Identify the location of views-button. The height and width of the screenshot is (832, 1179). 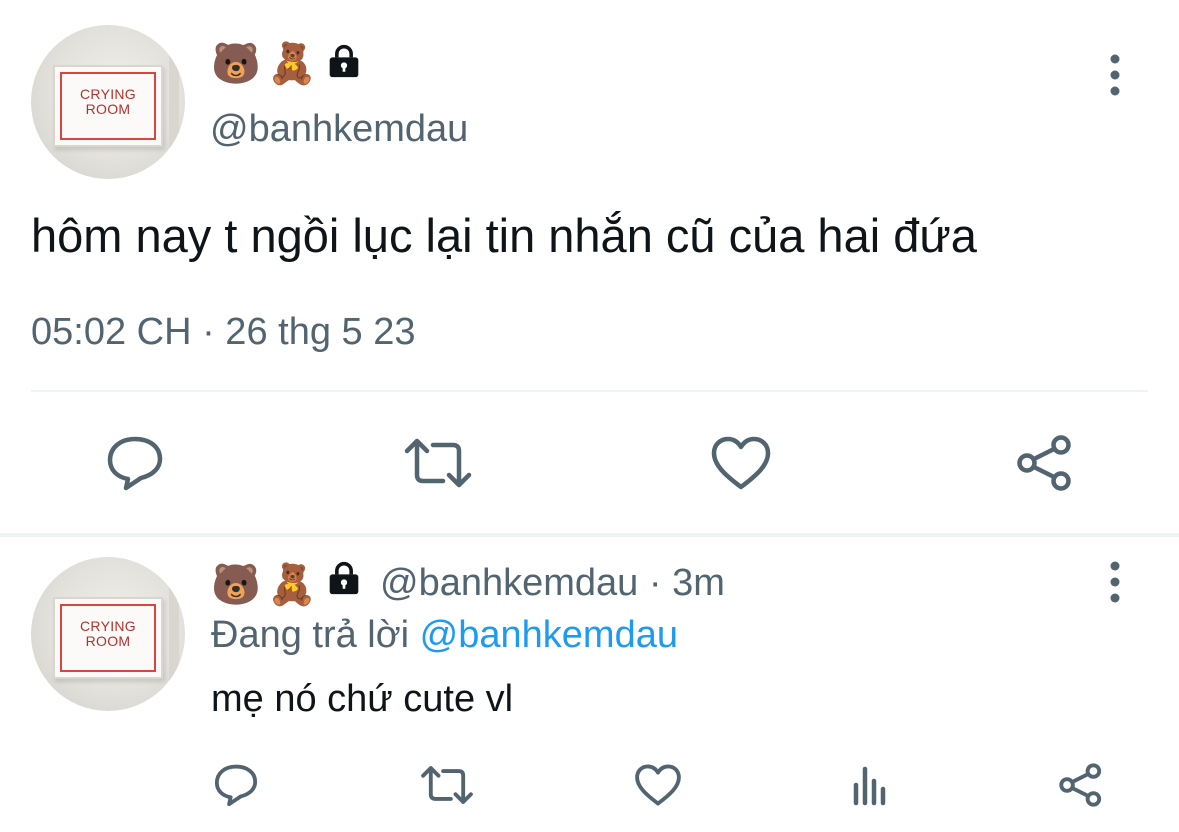
(870, 785).